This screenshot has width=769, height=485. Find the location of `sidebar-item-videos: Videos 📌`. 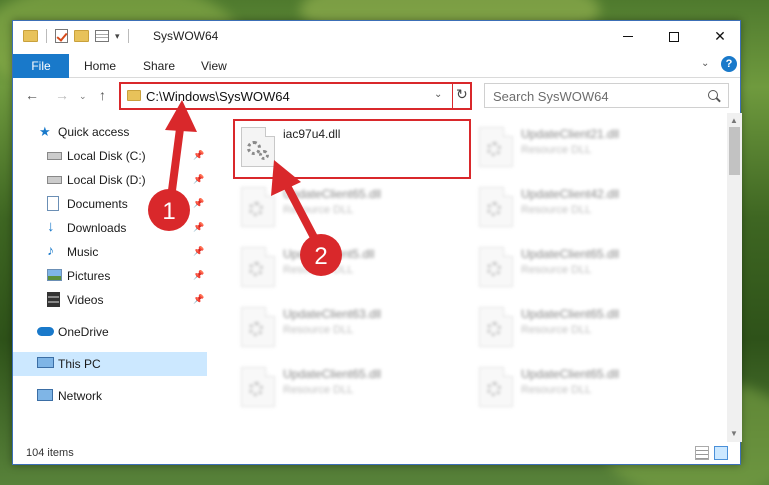

sidebar-item-videos: Videos 📌 is located at coordinates (110, 300).